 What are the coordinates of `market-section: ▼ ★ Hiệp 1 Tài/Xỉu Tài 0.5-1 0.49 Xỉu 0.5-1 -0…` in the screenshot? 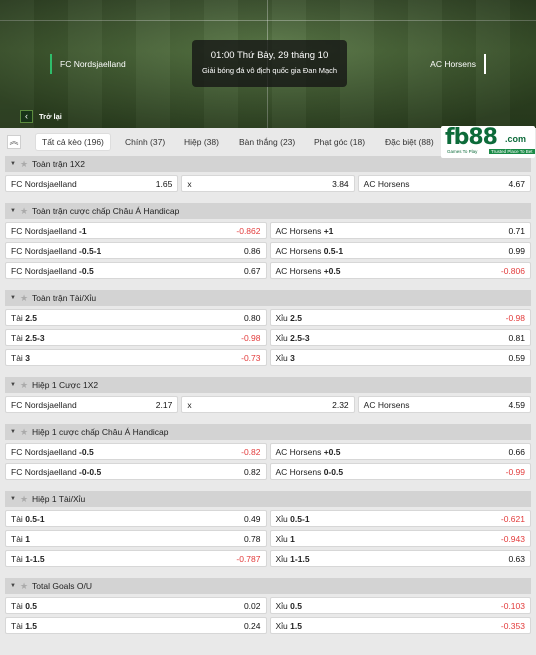 It's located at (268, 530).